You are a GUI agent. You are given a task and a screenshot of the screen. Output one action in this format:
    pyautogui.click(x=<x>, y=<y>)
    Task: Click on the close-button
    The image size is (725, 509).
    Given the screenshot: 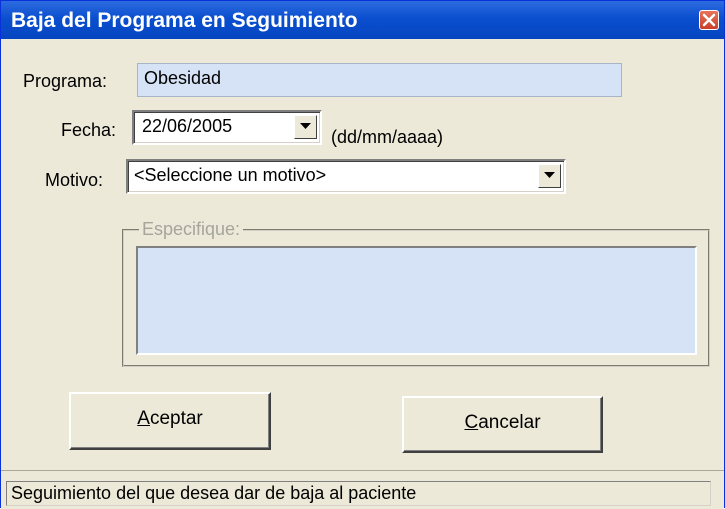 What is the action you would take?
    pyautogui.click(x=709, y=20)
    